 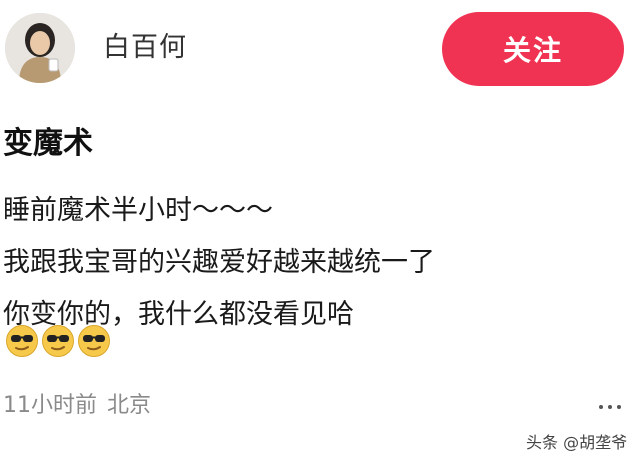 I want to click on post-line: 睡前魔术半小时～～～, so click(x=138, y=210).